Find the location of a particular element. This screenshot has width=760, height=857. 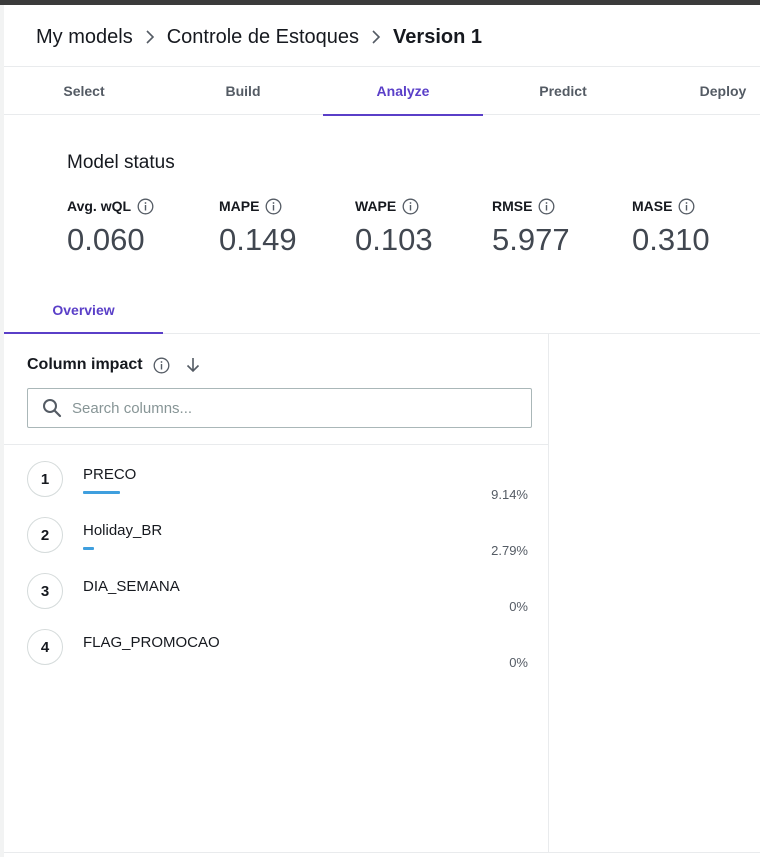

tab-overview: Overview is located at coordinates (83, 311).